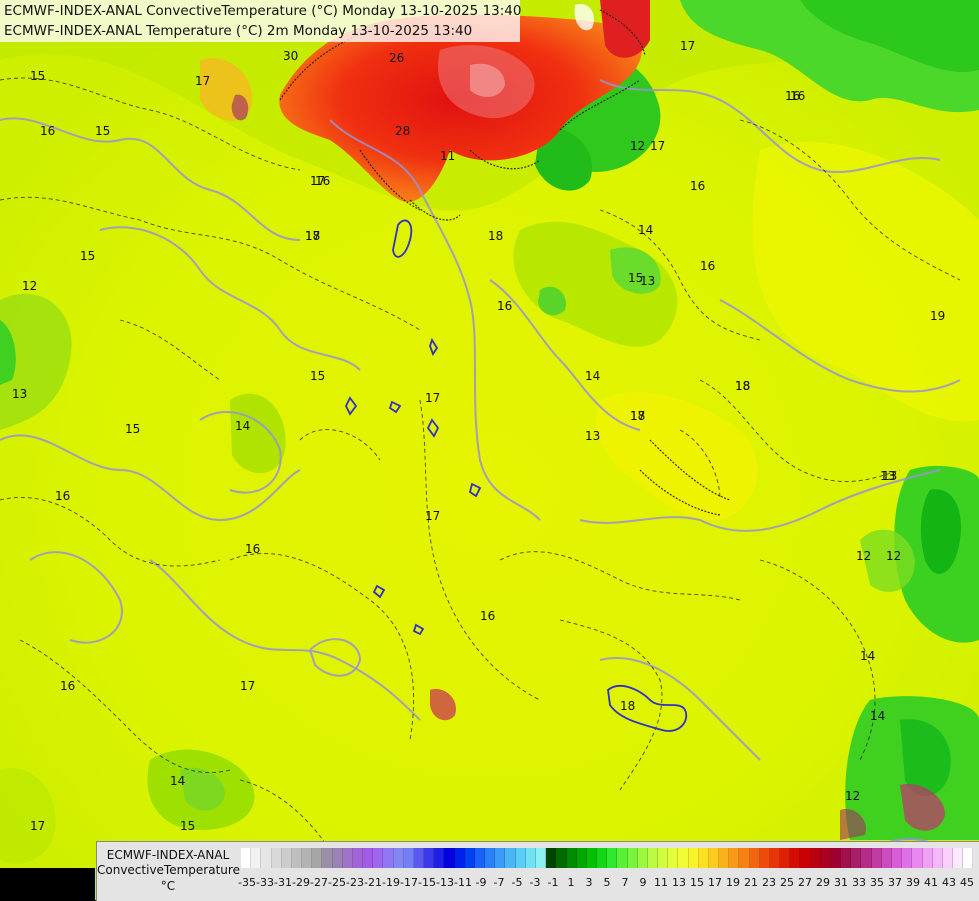 The height and width of the screenshot is (901, 979). Describe the element at coordinates (373, 882) in the screenshot. I see `legend-tick-label: -21` at that location.